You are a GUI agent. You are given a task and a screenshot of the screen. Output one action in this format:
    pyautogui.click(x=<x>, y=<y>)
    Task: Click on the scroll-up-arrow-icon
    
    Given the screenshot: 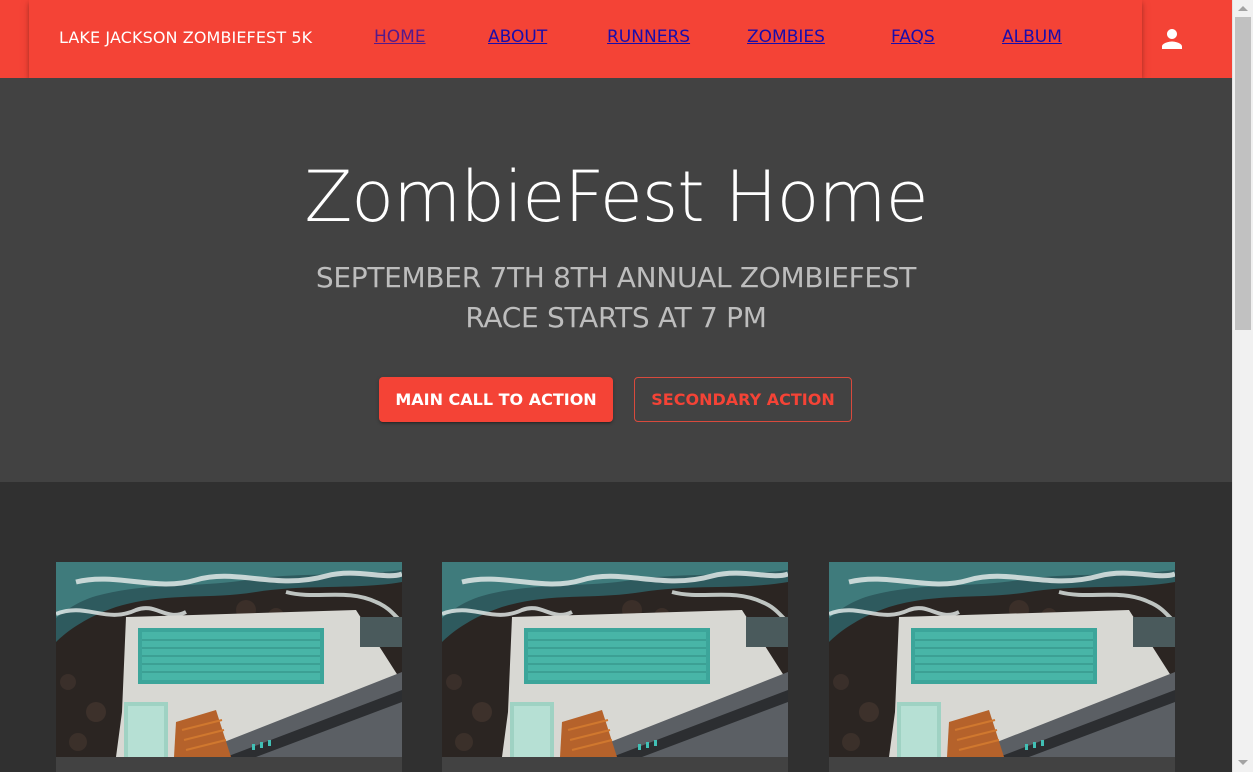 What is the action you would take?
    pyautogui.click(x=1243, y=8)
    